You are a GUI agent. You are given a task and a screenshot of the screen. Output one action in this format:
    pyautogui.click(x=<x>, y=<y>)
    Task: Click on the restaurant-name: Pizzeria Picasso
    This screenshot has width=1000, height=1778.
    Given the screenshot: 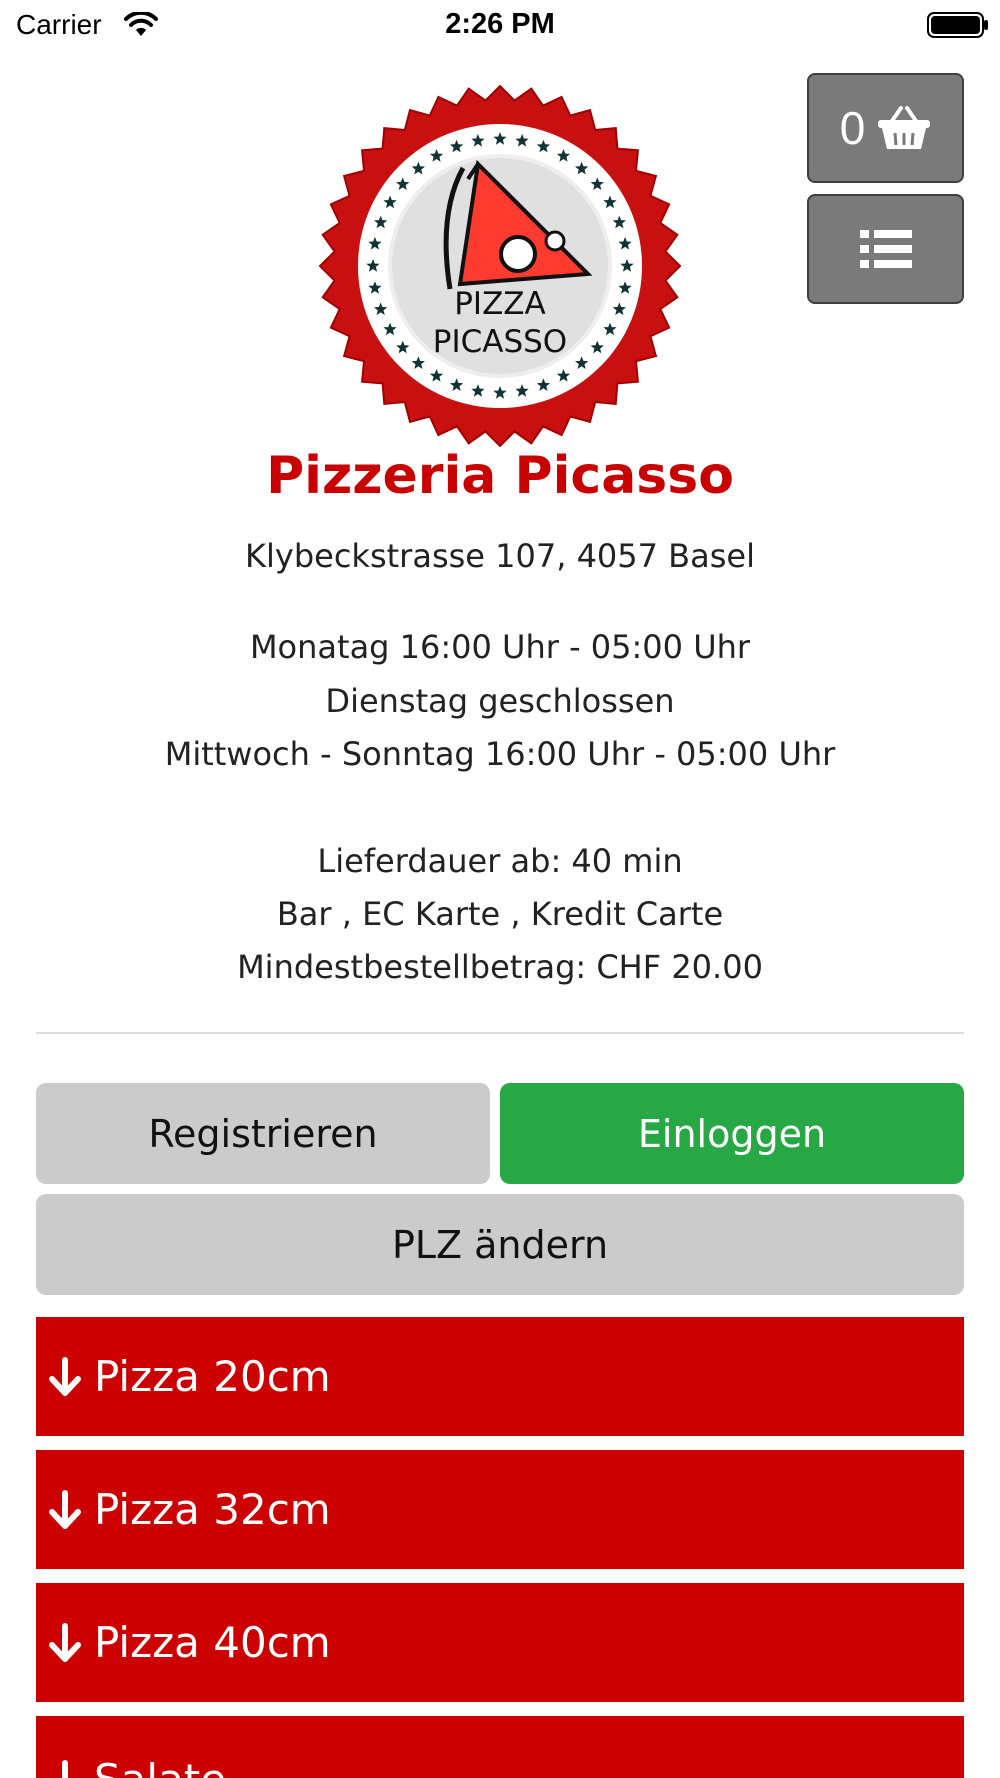 What is the action you would take?
    pyautogui.click(x=500, y=476)
    